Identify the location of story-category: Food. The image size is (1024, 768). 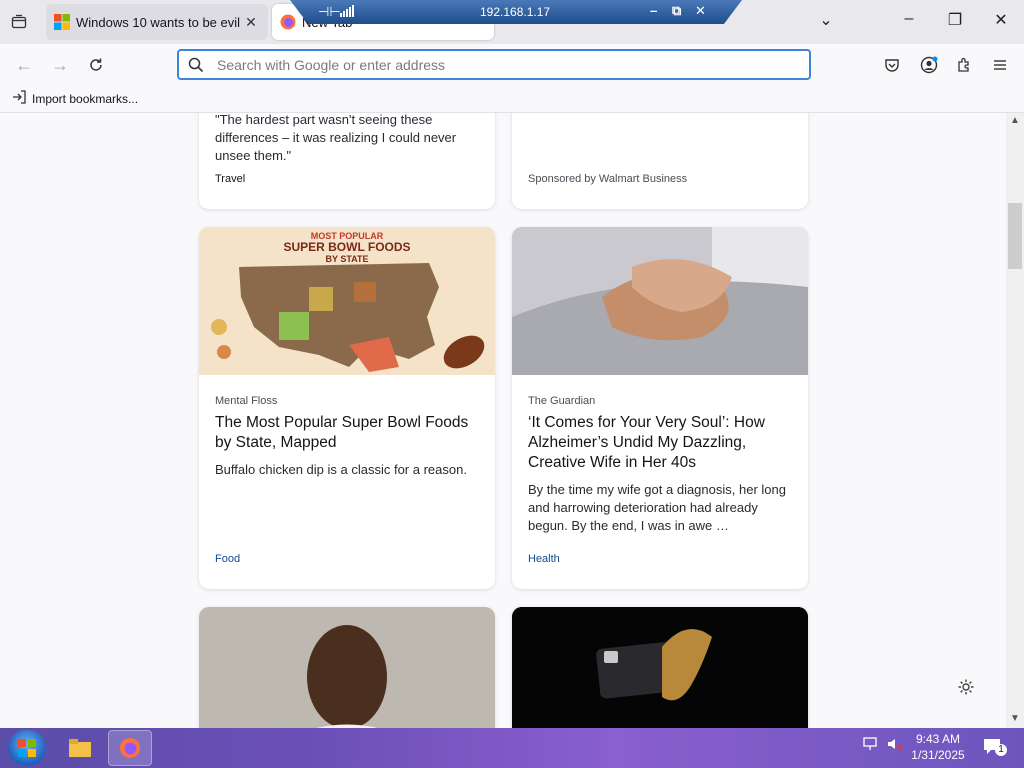
(228, 559).